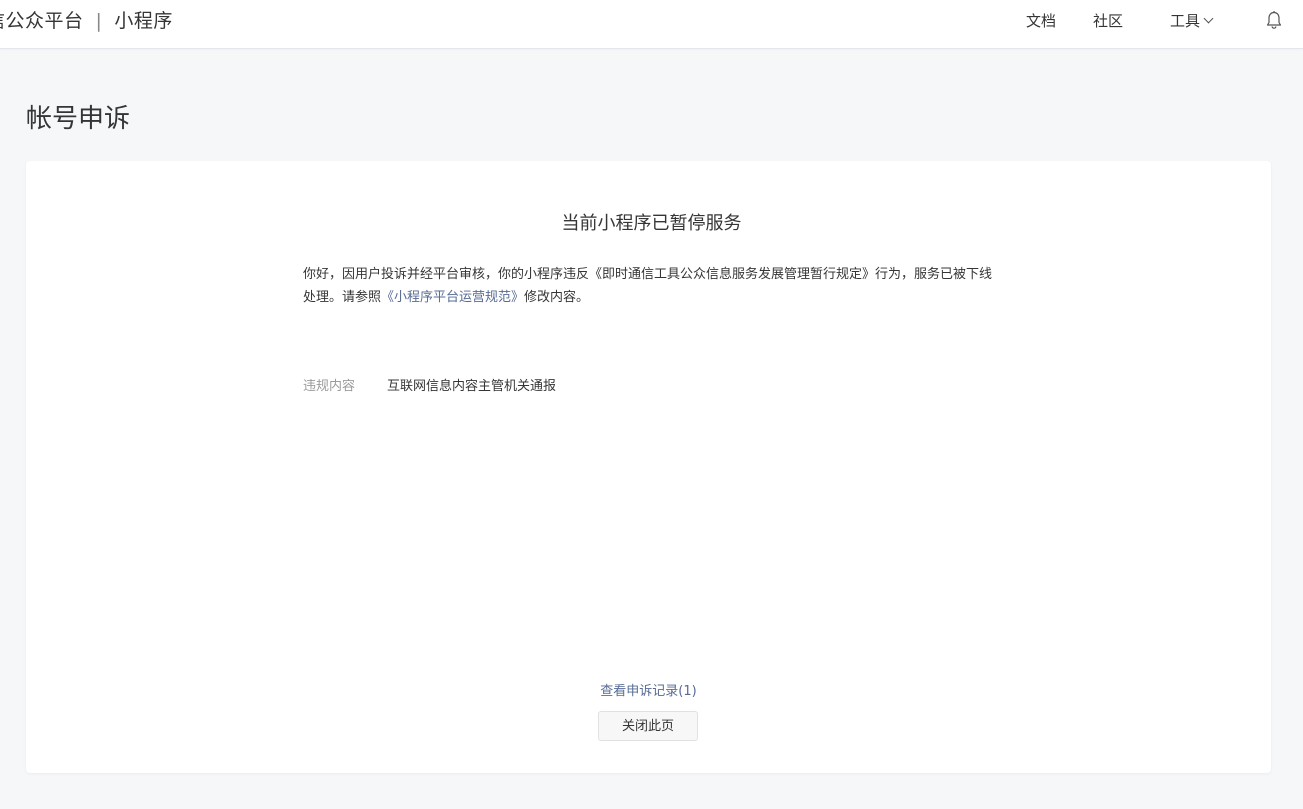 This screenshot has height=809, width=1303. What do you see at coordinates (1274, 20) in the screenshot?
I see `bell-icon` at bounding box center [1274, 20].